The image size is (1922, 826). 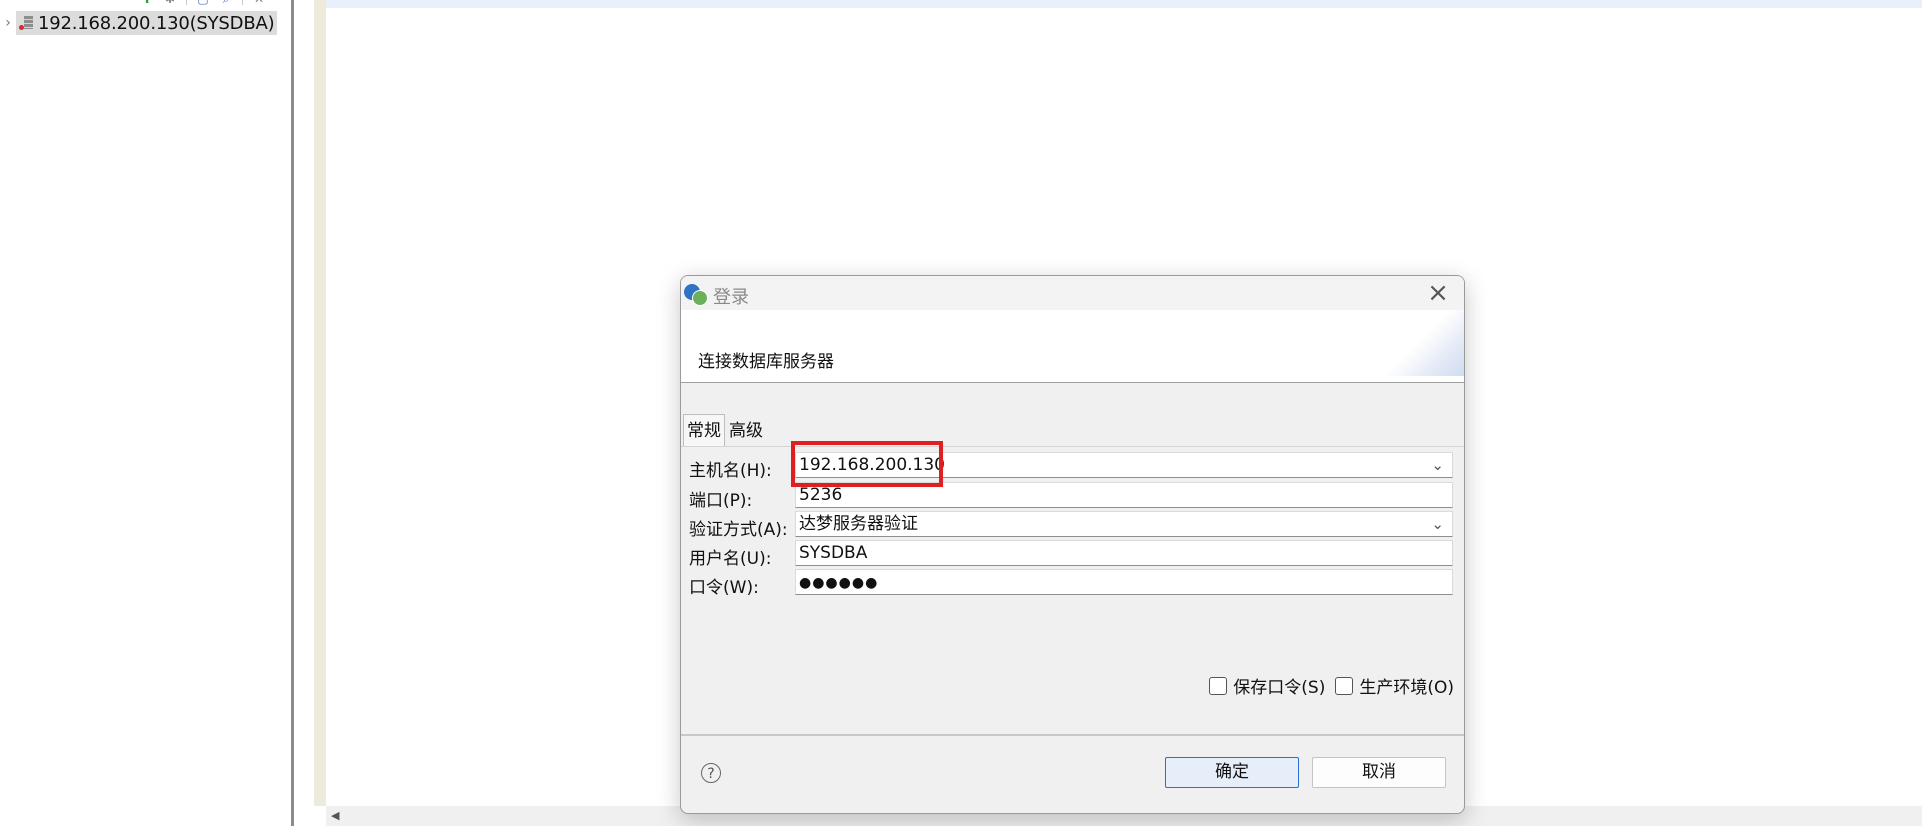 I want to click on port-value: 5236, so click(x=821, y=495).